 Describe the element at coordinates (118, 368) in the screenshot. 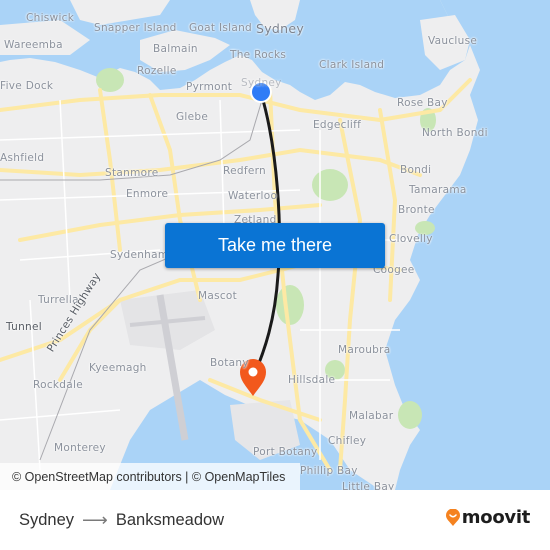

I see `place-label: Kyeemagh` at that location.